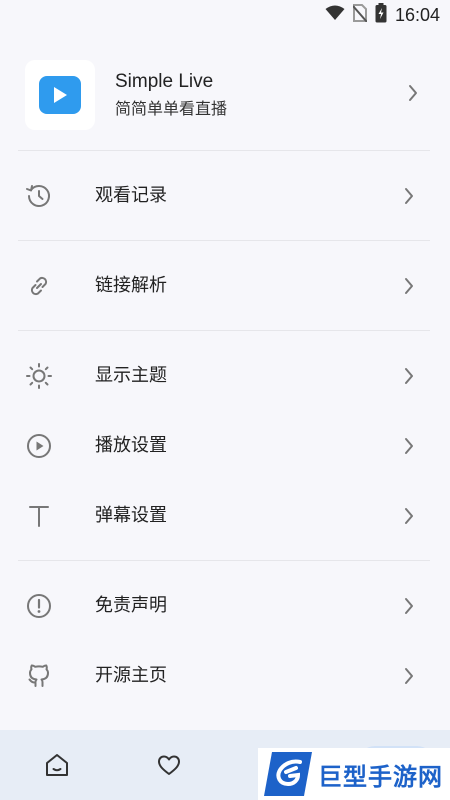 The width and height of the screenshot is (450, 800). Describe the element at coordinates (39, 196) in the screenshot. I see `history-icon` at that location.